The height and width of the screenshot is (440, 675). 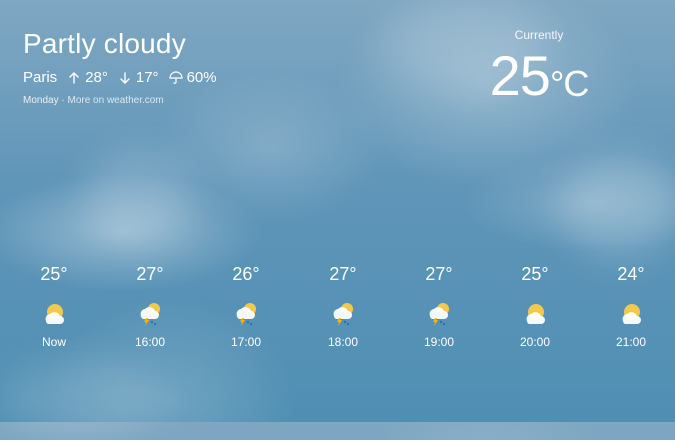 I want to click on weather-stats: Paris 28° 17° 60%, so click(x=120, y=77).